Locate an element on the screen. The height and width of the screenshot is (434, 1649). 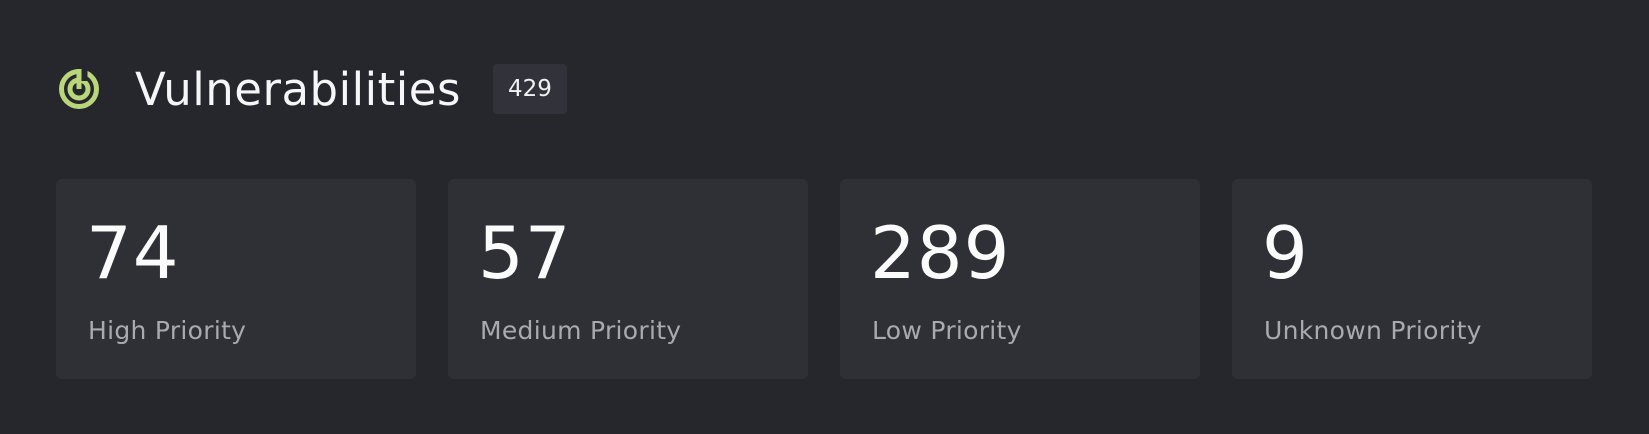
unknown-priority-card: 9 Unknown Priority is located at coordinates (1412, 279).